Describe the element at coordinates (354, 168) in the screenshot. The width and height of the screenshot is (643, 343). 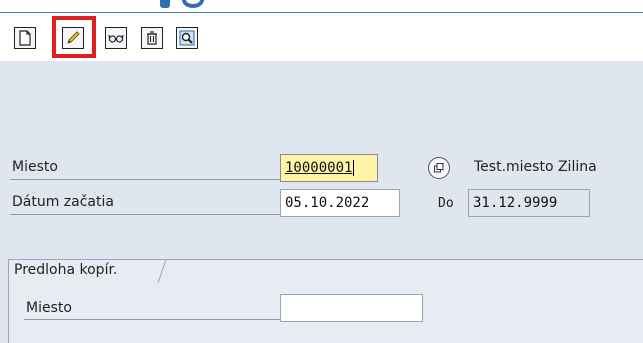
I see `text-caret` at that location.